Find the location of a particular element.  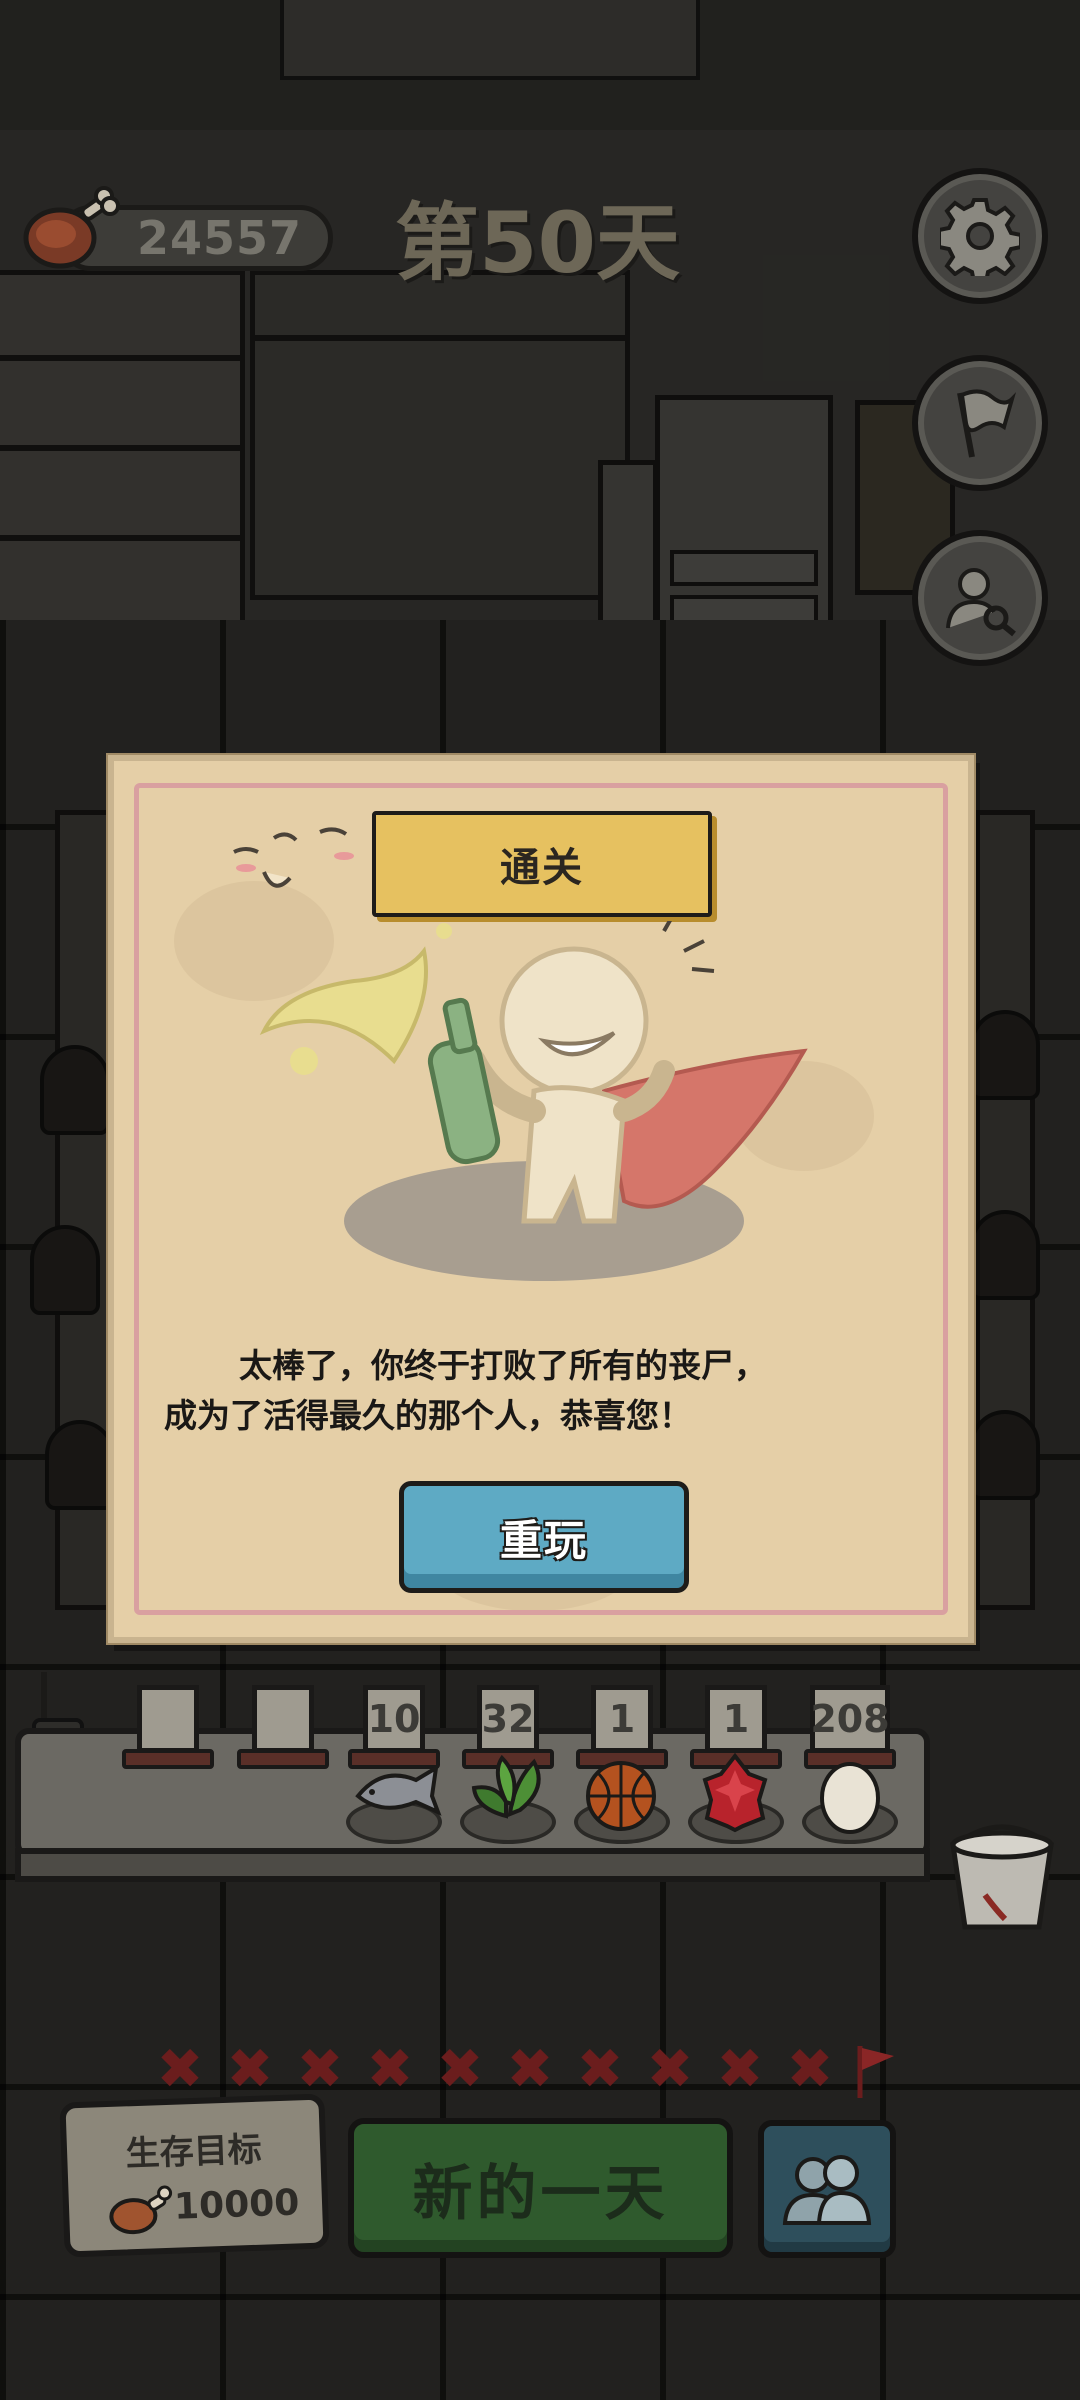

message-line-2: 成为了活得最久的那个人，恭喜您！ is located at coordinates (428, 1415).